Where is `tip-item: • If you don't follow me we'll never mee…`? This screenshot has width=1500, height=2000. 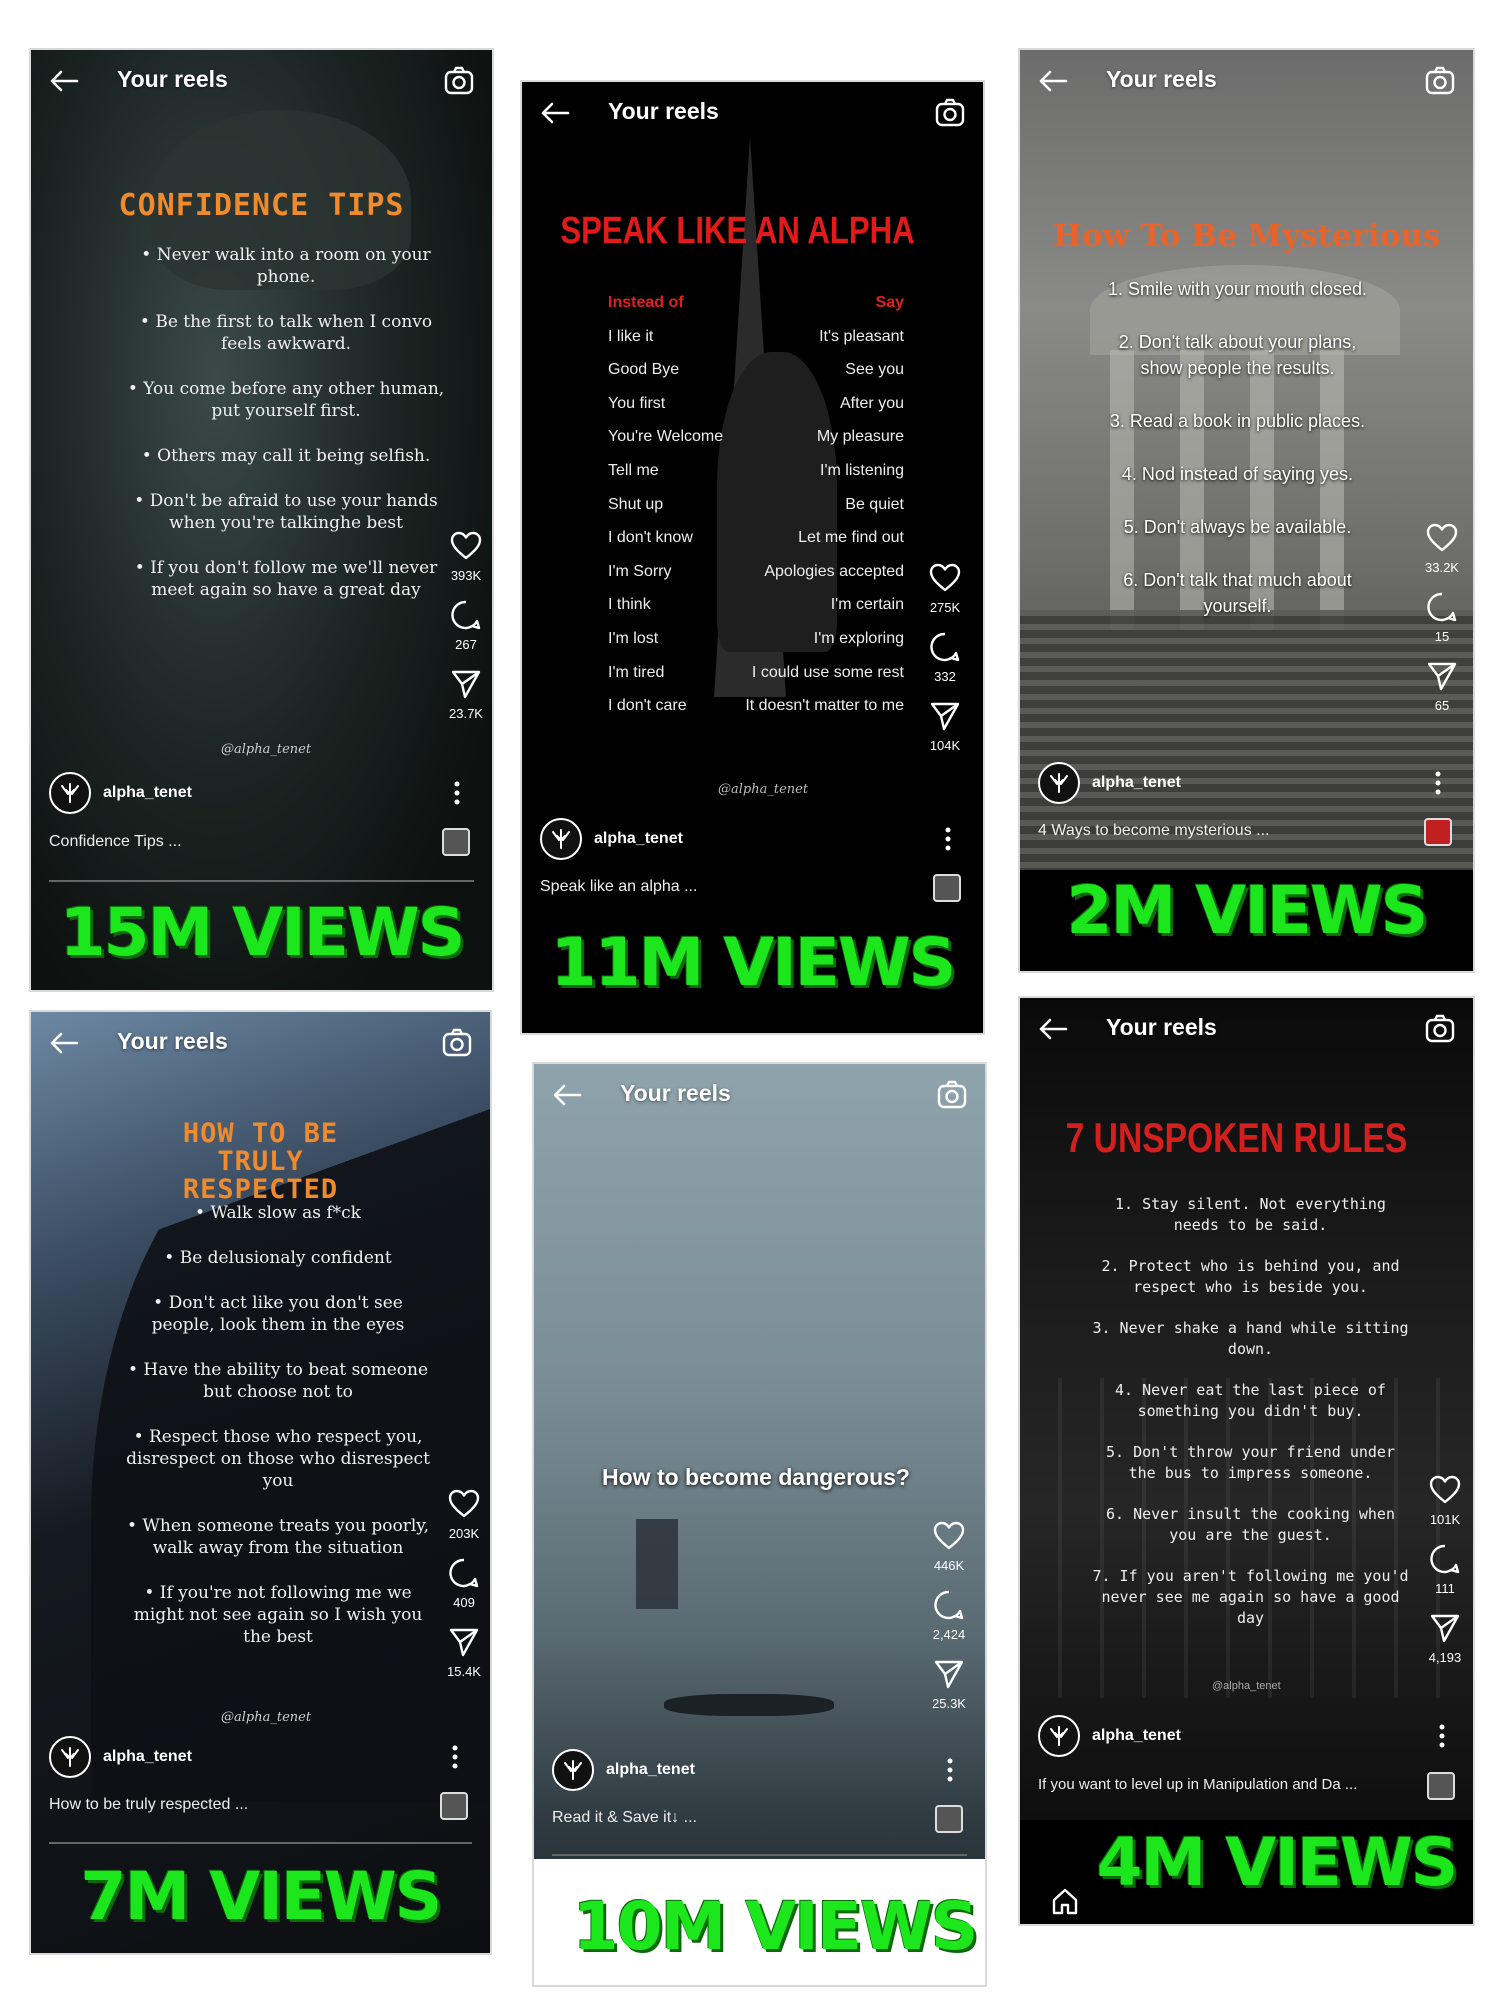
tip-item: • If you don't follow me we'll never mee… is located at coordinates (286, 579).